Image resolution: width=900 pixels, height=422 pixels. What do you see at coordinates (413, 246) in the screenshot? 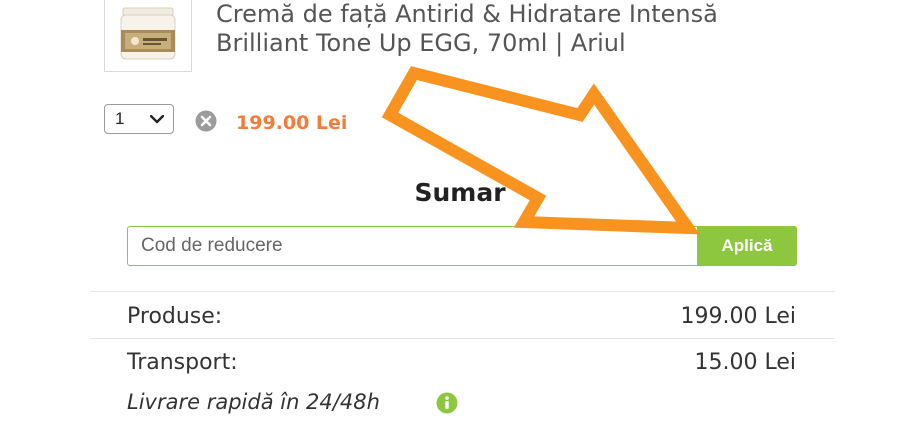
I see `coupon-code-input` at bounding box center [413, 246].